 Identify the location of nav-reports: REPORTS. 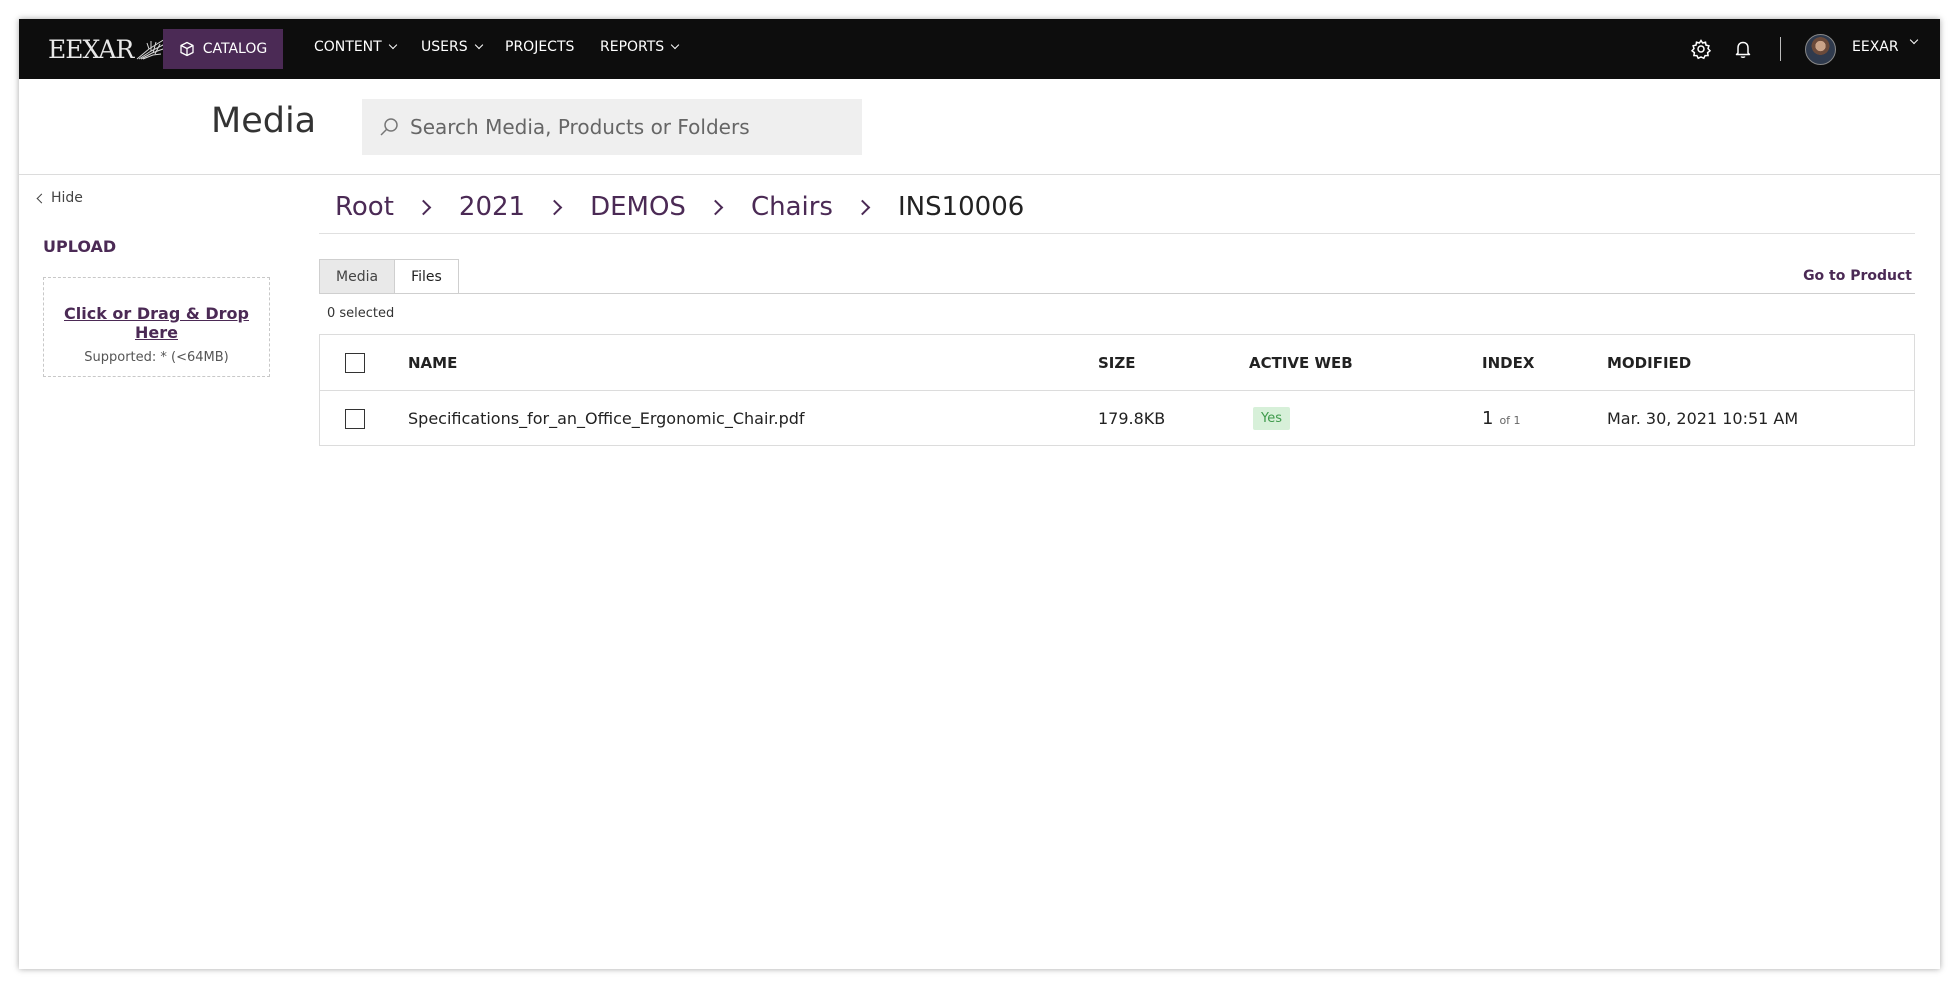
(640, 47).